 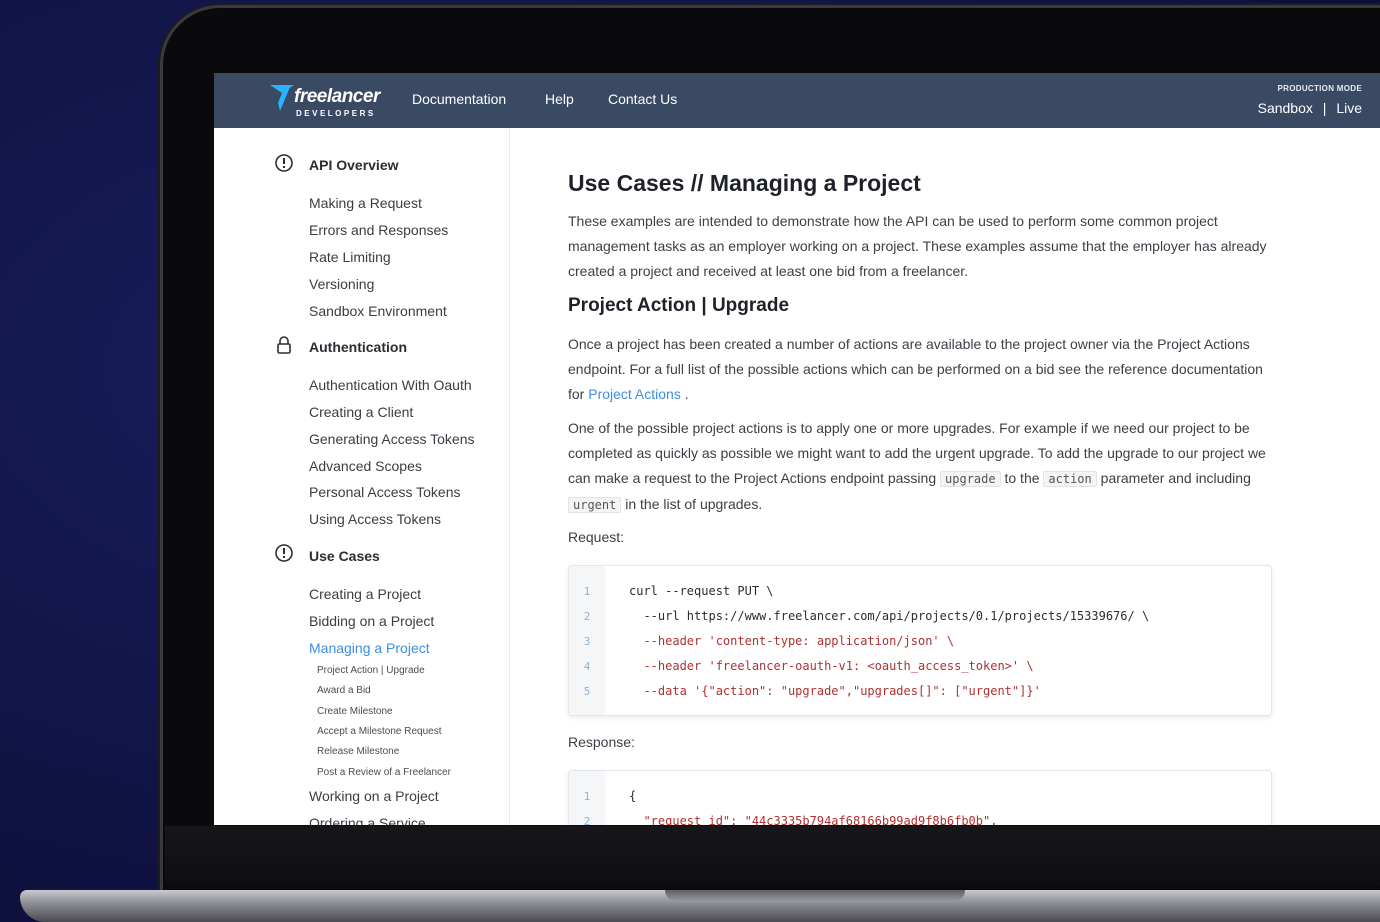 I want to click on actions-end: ., so click(x=684, y=394).